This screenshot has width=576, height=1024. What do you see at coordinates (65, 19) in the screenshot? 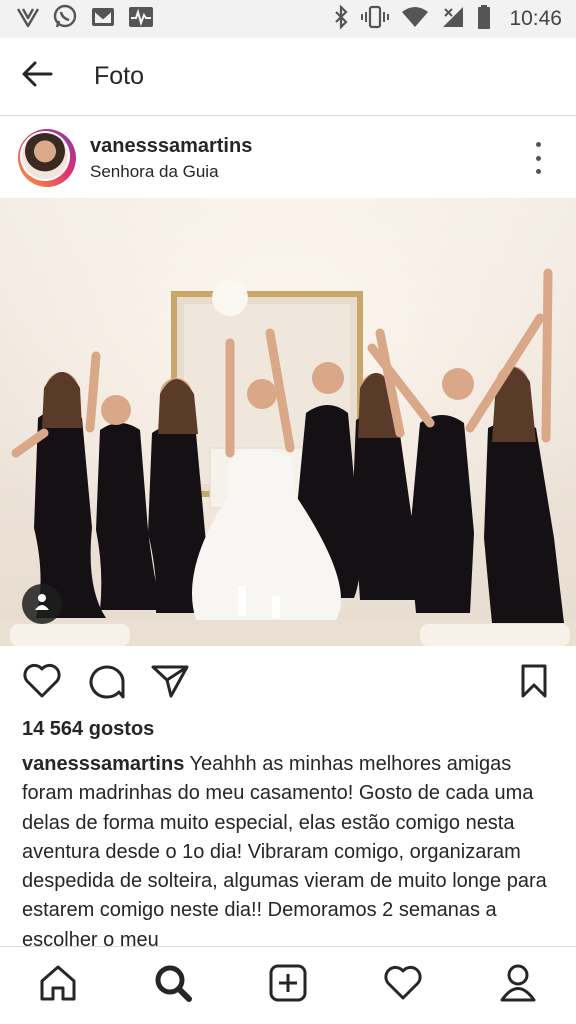
I see `whatsapp-icon` at bounding box center [65, 19].